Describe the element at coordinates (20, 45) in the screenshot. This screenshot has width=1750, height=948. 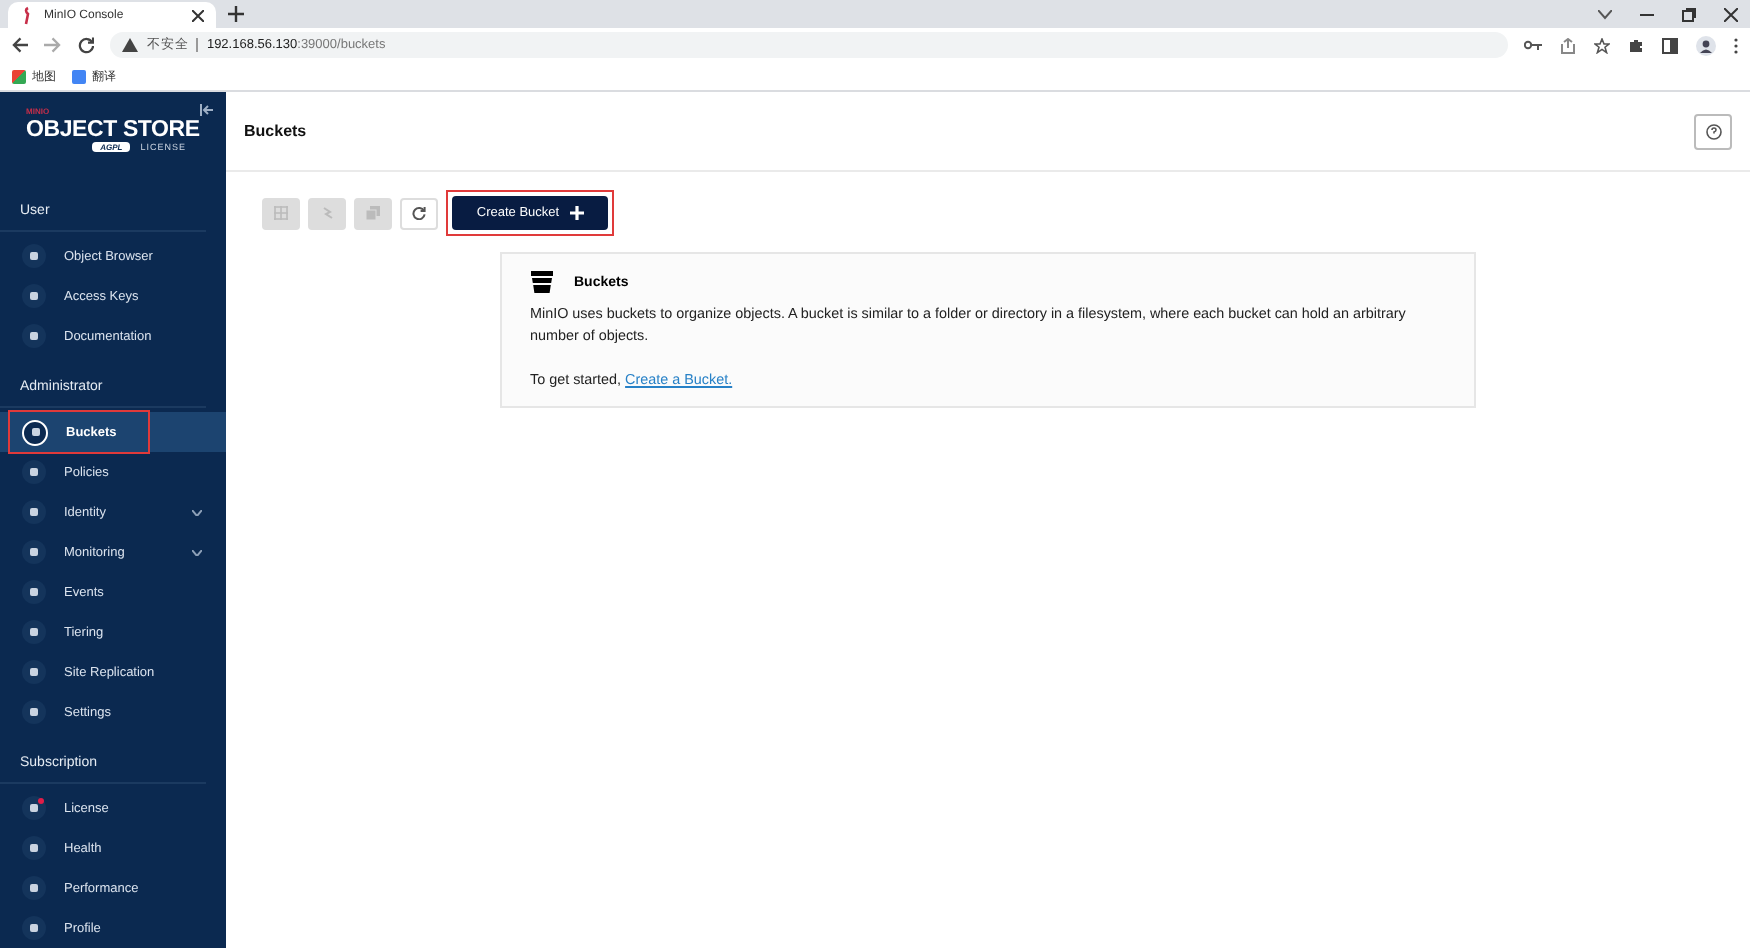
I see `back-arrow-icon` at that location.